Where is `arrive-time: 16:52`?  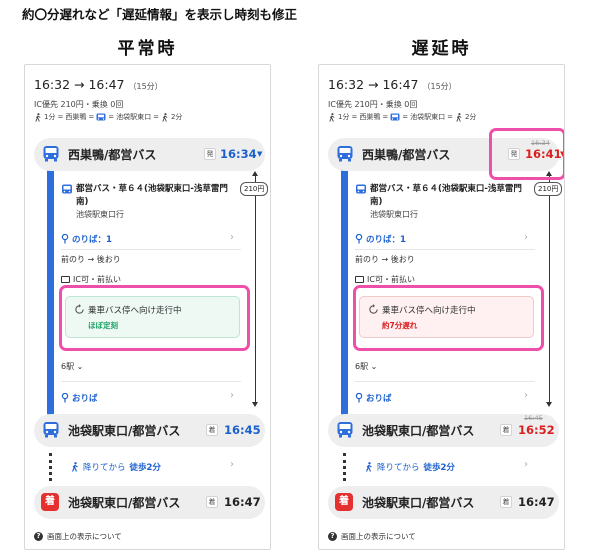 arrive-time: 16:52 is located at coordinates (536, 430).